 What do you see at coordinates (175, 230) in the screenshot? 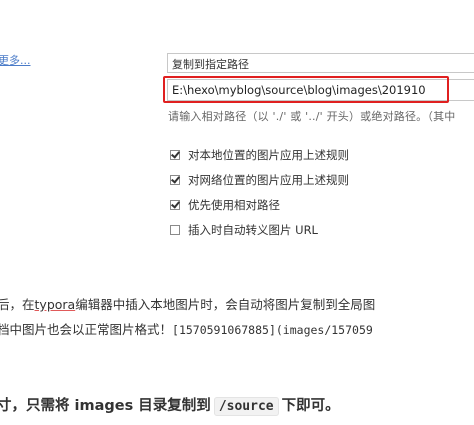
I see `checkbox-escape-url` at bounding box center [175, 230].